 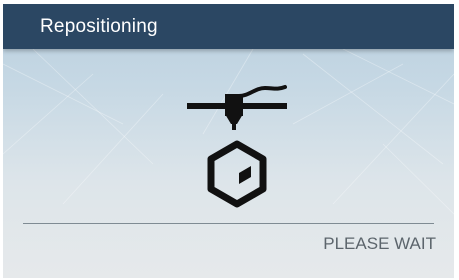 I want to click on cube-icon, so click(x=237, y=174).